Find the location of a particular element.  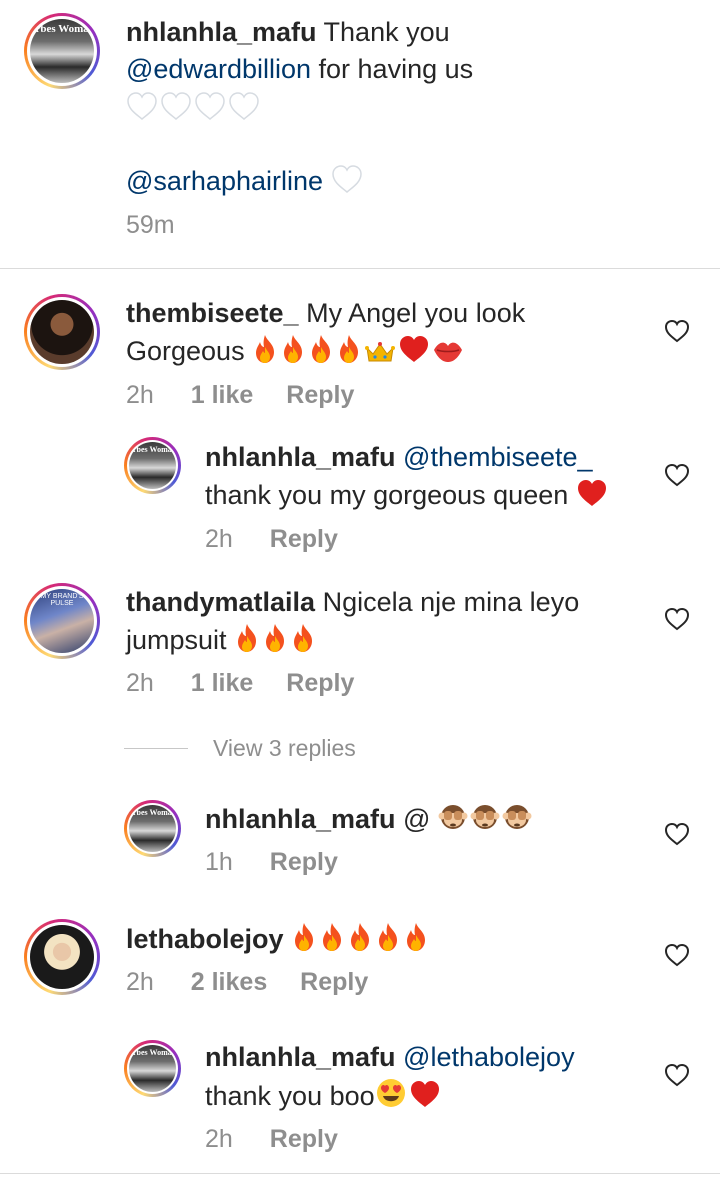

comment-text-line: nhlanhla_mafu Thank you is located at coordinates (288, 32).